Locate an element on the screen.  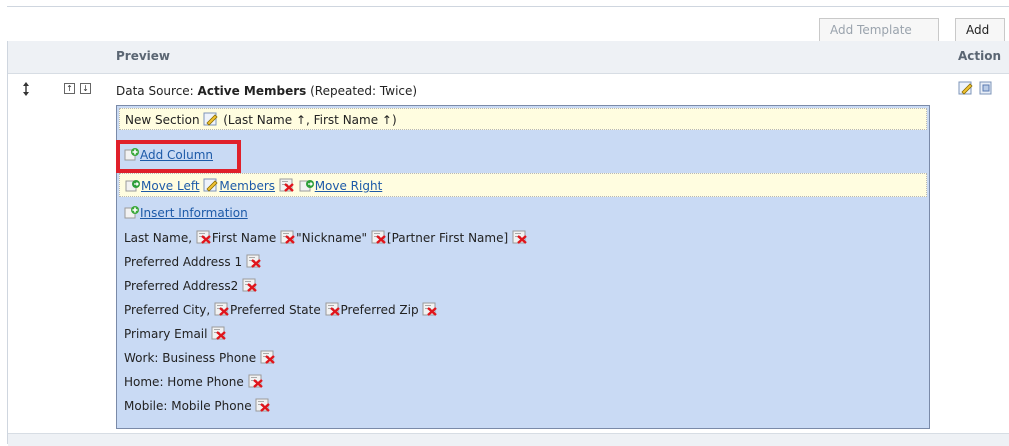
highlight-box is located at coordinates (178, 156).